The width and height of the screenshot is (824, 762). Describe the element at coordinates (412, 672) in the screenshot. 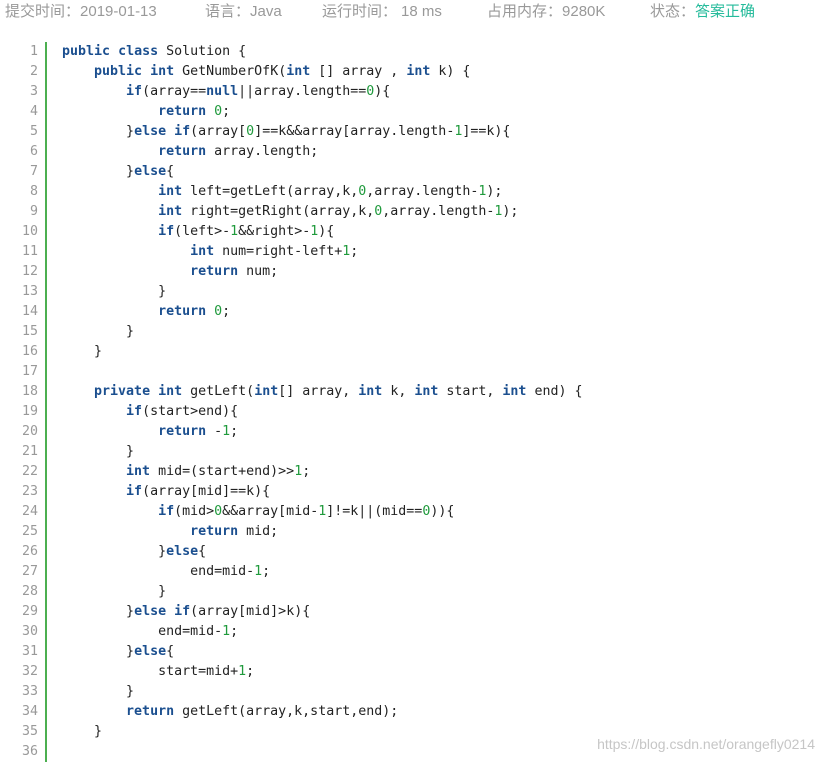

I see `code-line: 32 start=mid+1;` at that location.